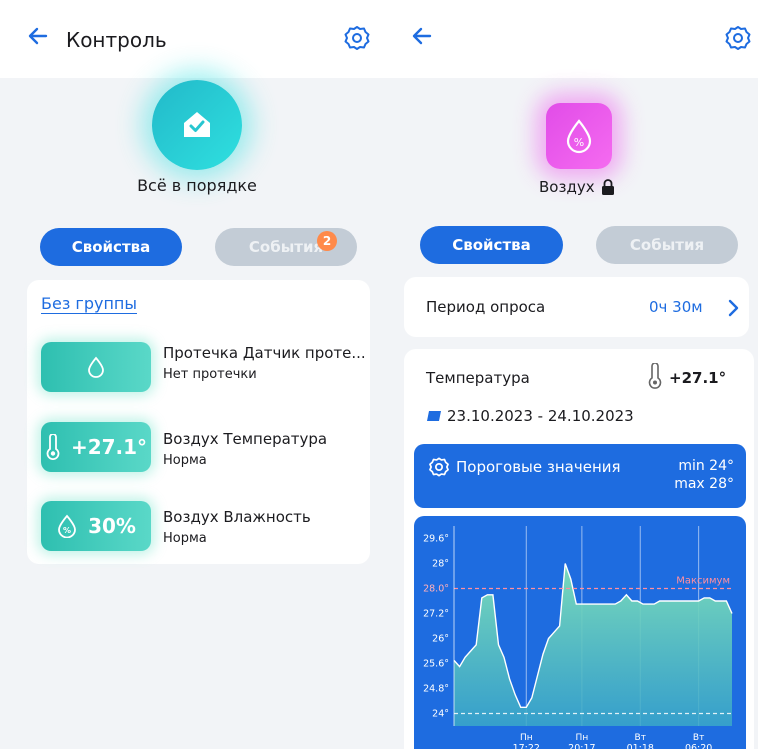 Image resolution: width=758 pixels, height=749 pixels. Describe the element at coordinates (434, 416) in the screenshot. I see `calendar-icon` at that location.